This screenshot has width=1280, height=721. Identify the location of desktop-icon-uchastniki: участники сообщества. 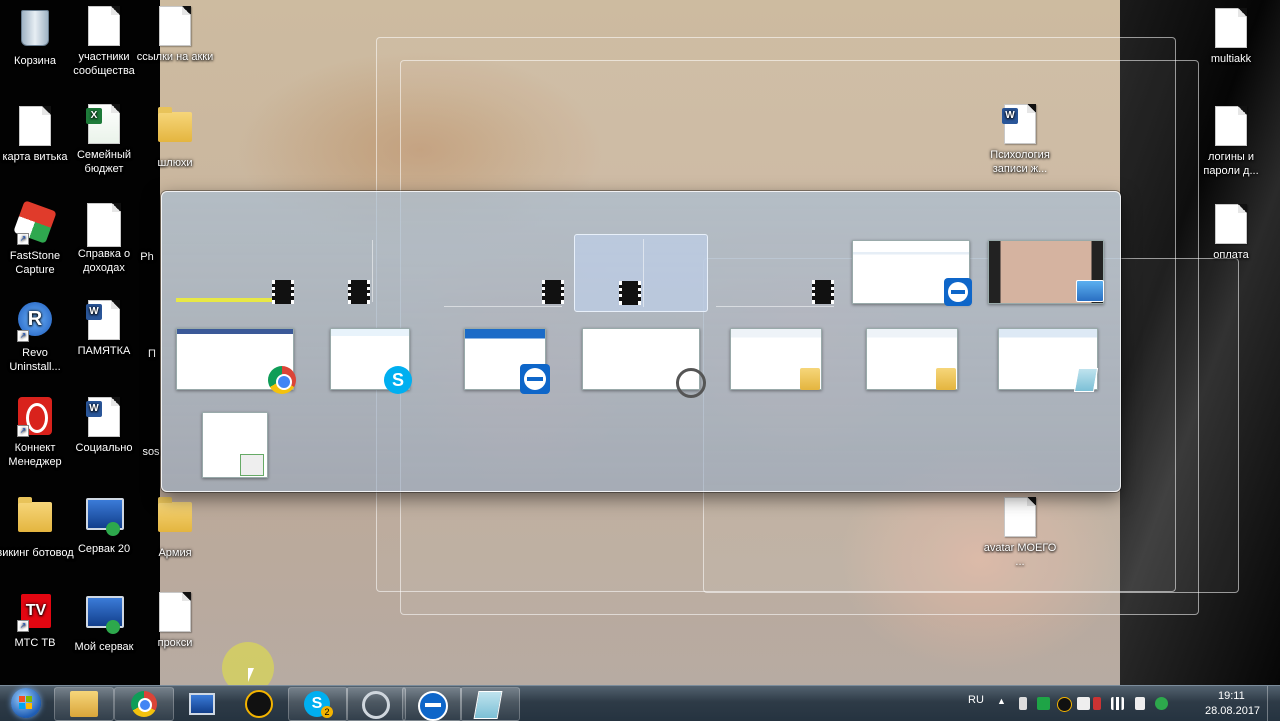
(104, 42).